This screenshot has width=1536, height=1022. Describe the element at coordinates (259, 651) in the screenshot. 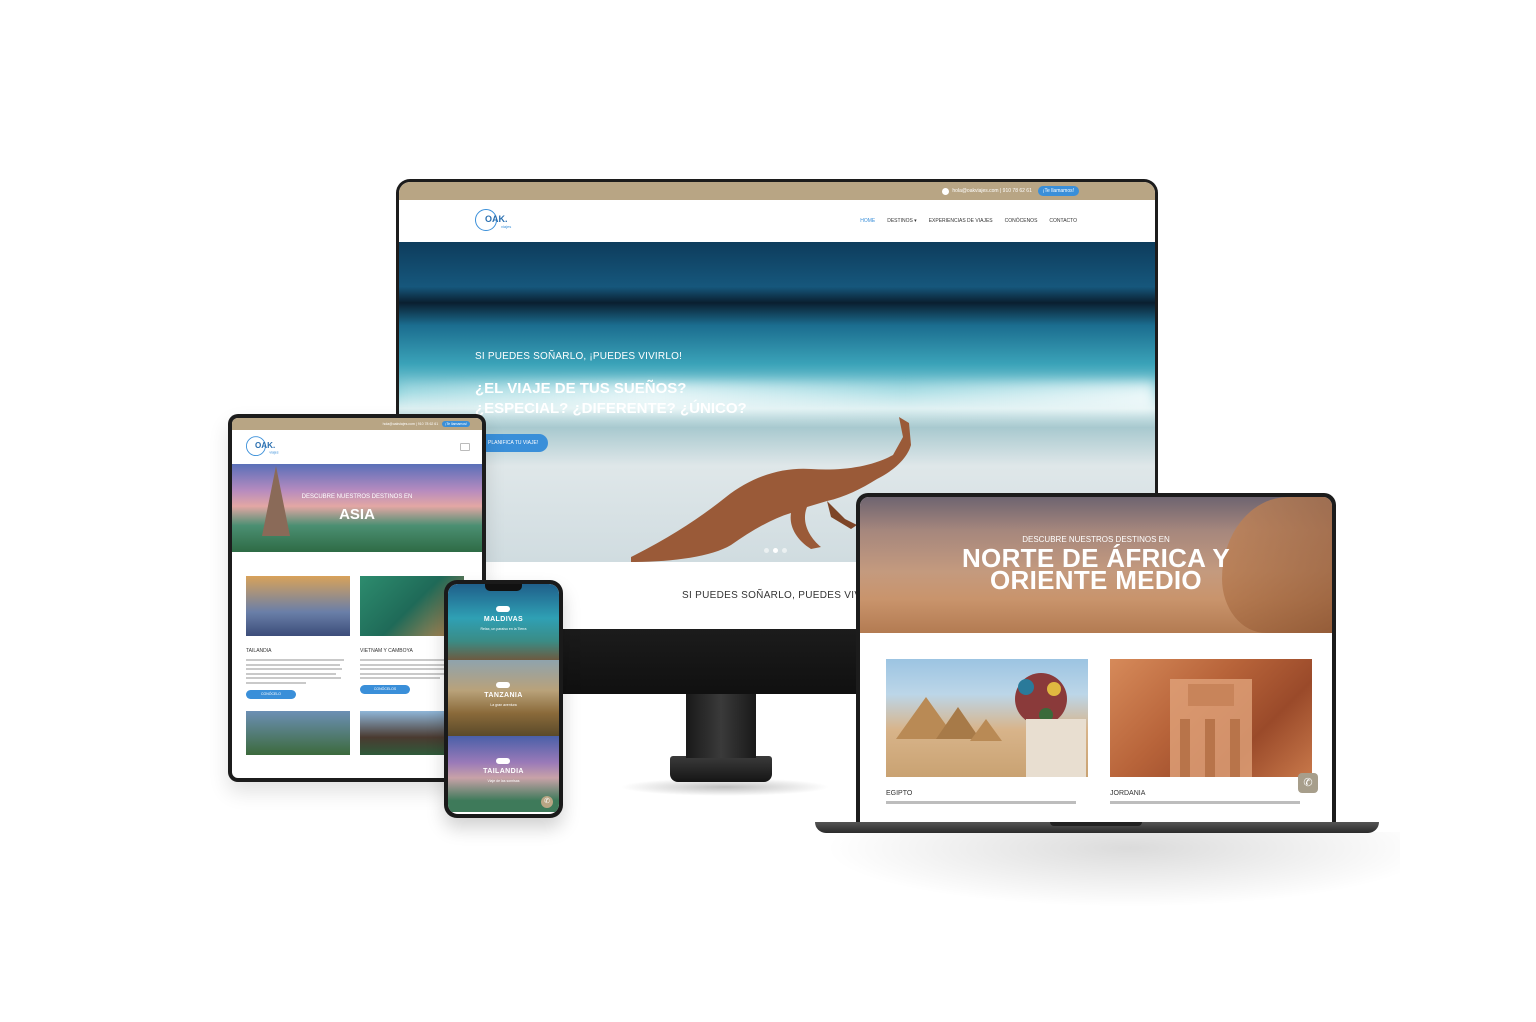

I see `destination-name: TAILANDIA` at that location.